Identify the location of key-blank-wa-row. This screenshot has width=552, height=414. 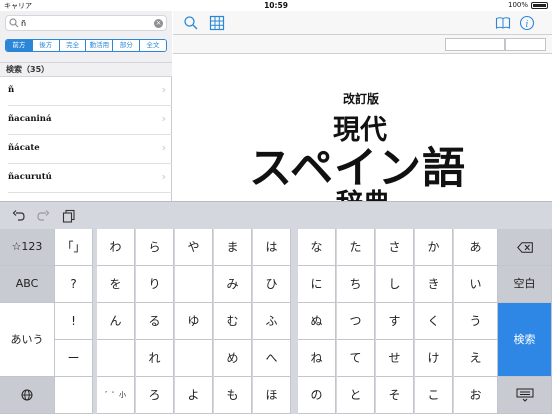
(116, 358).